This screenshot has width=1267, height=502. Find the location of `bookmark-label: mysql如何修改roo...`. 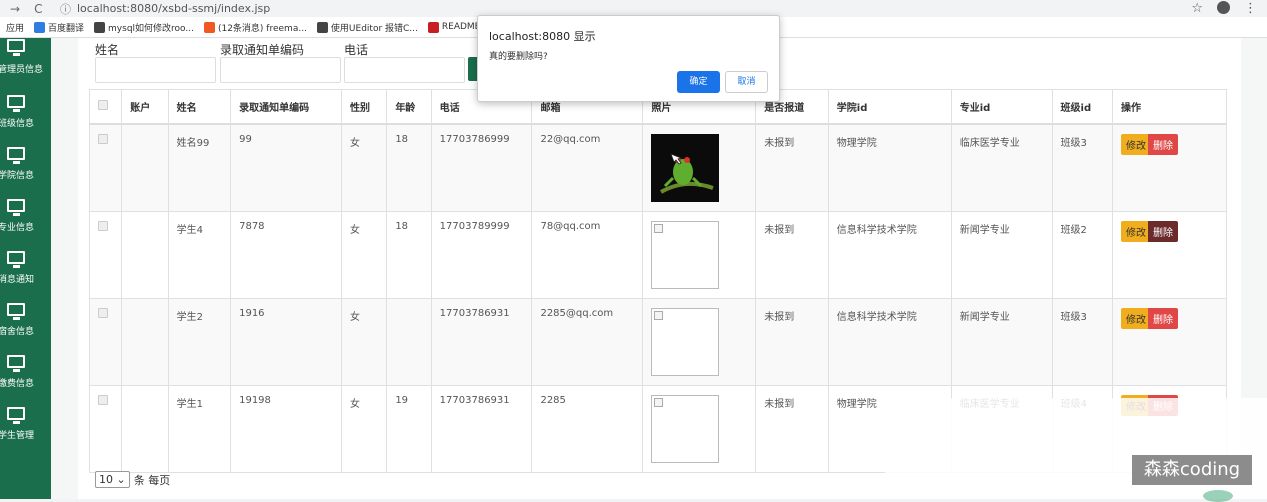

bookmark-label: mysql如何修改roo... is located at coordinates (151, 28).